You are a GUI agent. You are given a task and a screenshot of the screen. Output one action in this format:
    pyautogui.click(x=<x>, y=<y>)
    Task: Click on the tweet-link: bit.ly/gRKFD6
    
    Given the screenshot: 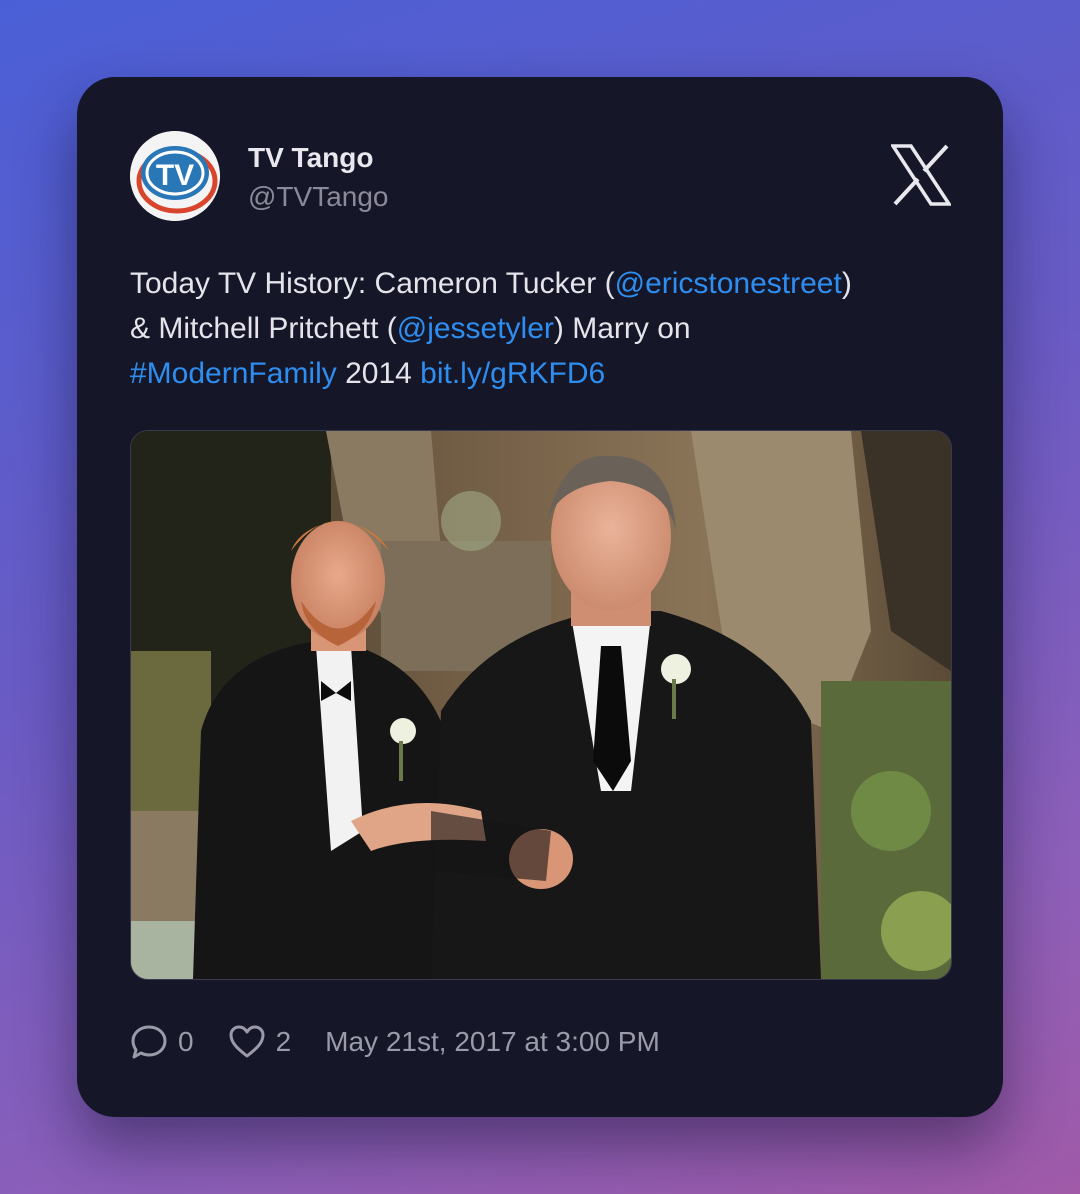 What is the action you would take?
    pyautogui.click(x=512, y=373)
    